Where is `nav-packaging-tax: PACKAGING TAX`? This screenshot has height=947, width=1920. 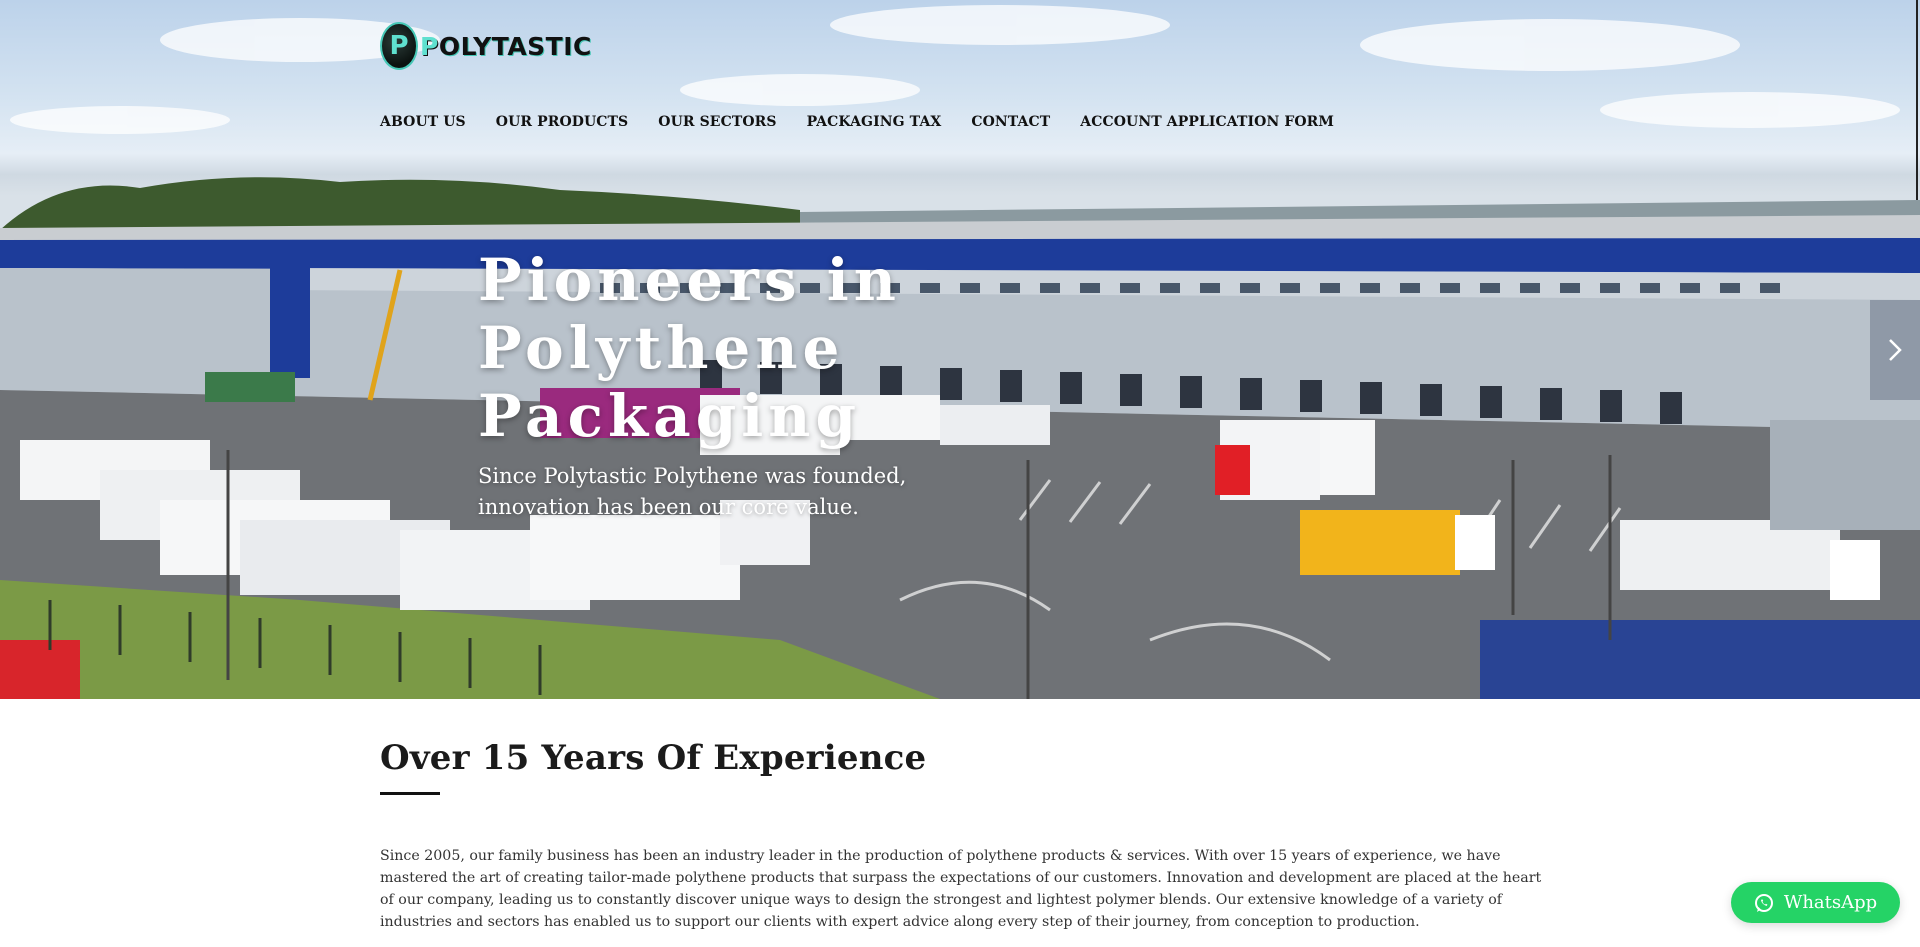 nav-packaging-tax: PACKAGING TAX is located at coordinates (874, 122).